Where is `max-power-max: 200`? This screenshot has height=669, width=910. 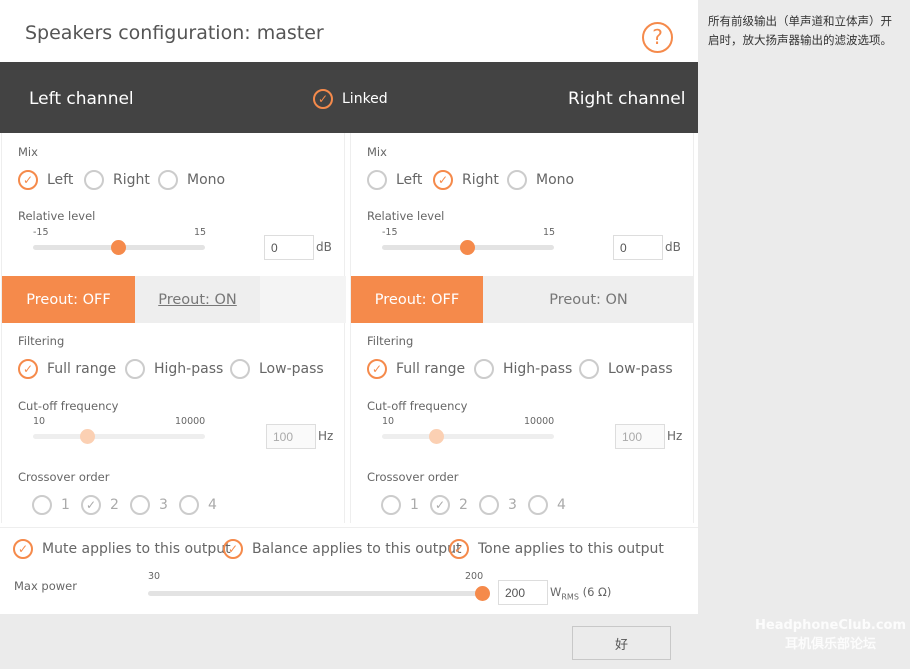
max-power-max: 200 is located at coordinates (474, 576).